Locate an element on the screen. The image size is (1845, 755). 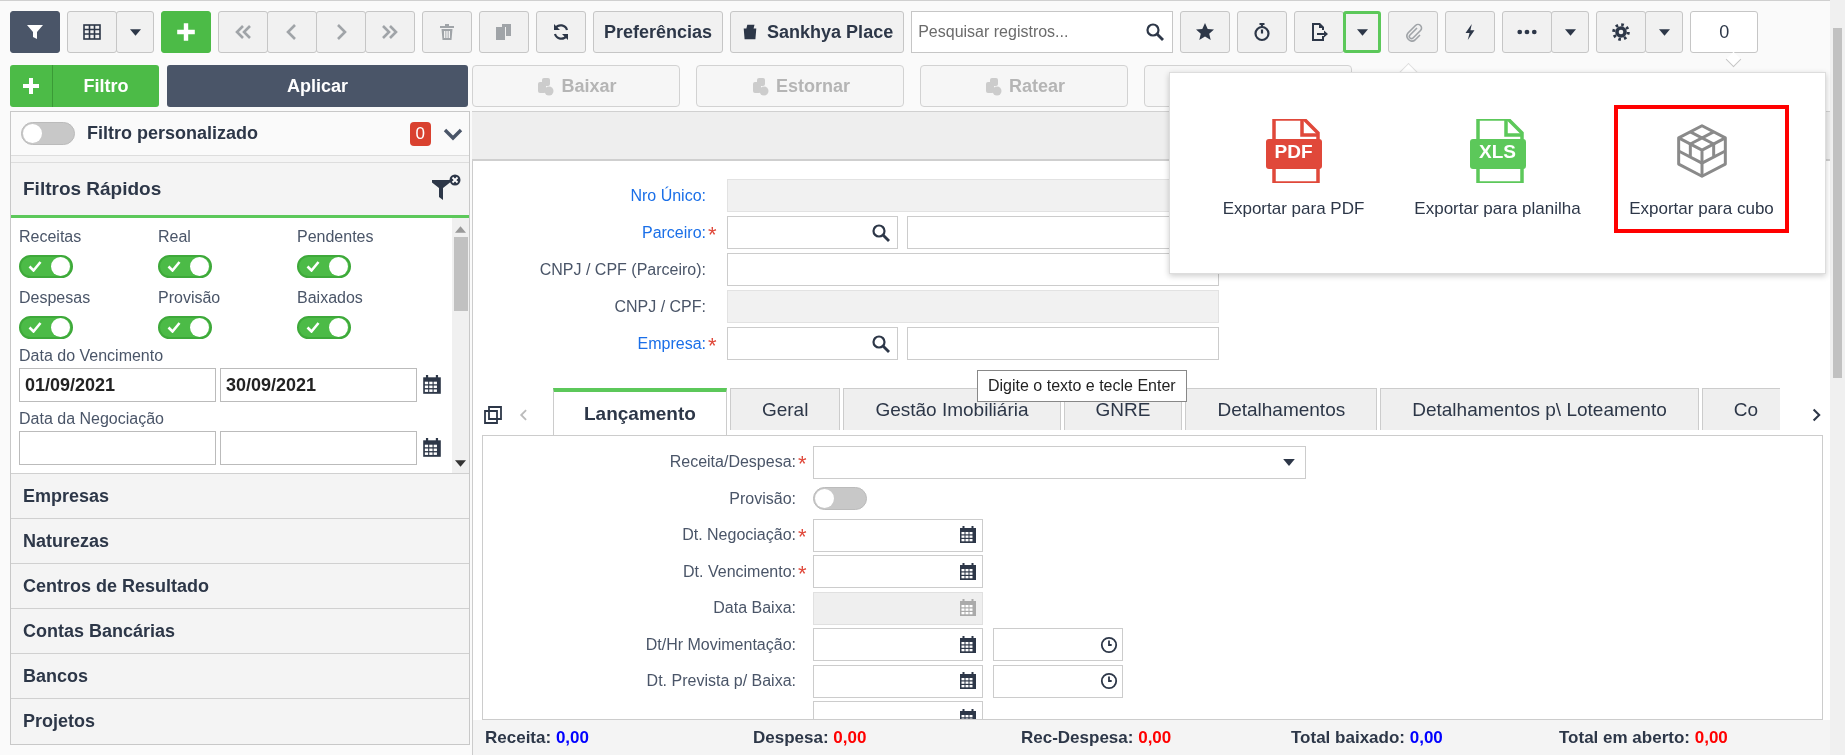
documents-icon is located at coordinates (504, 32).